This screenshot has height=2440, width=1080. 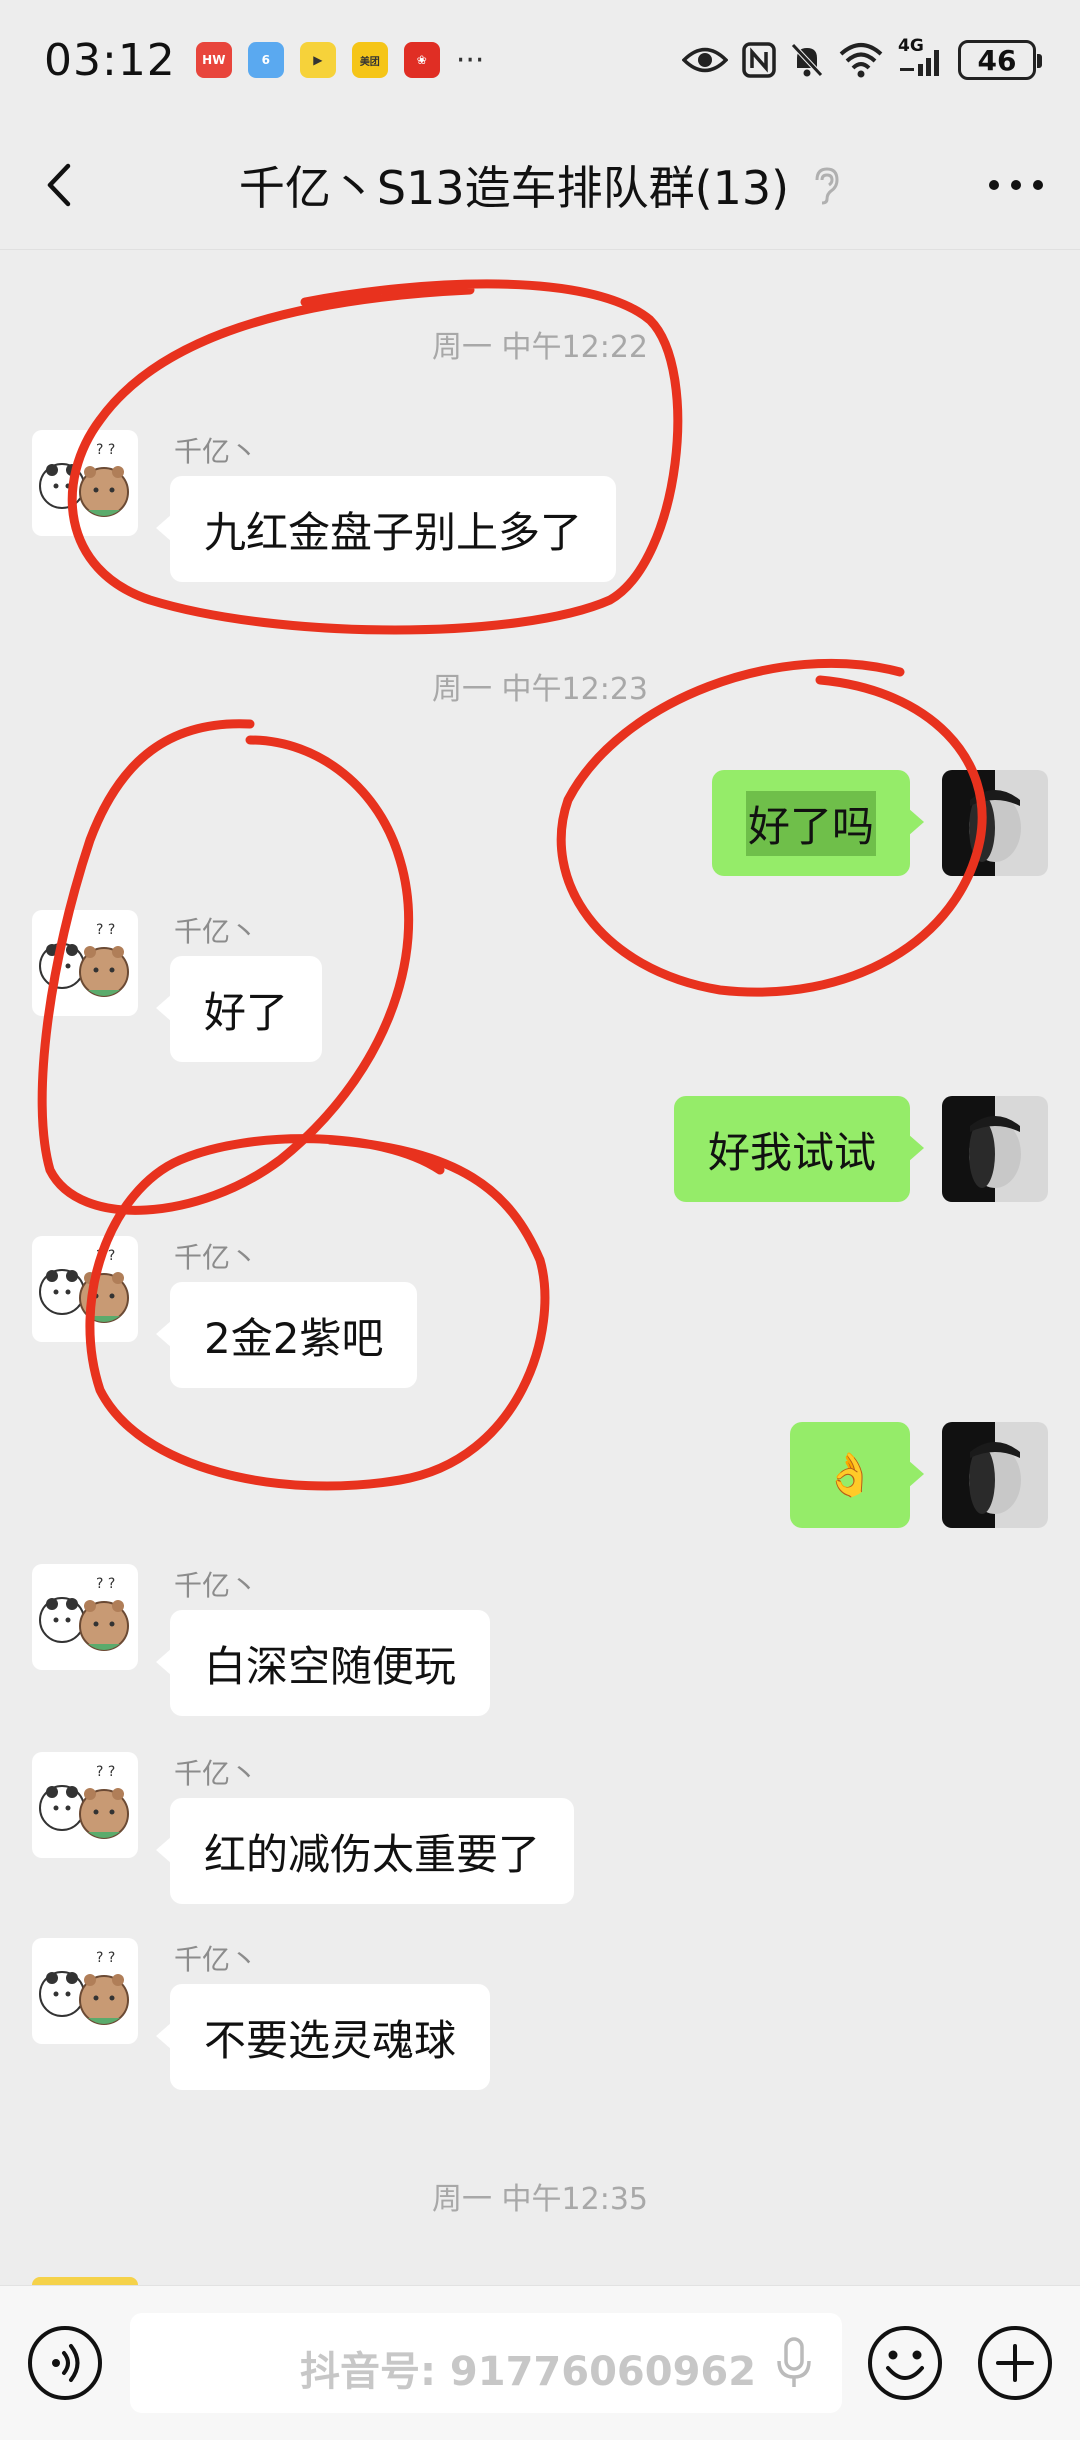 I want to click on nfc-icon, so click(x=759, y=60).